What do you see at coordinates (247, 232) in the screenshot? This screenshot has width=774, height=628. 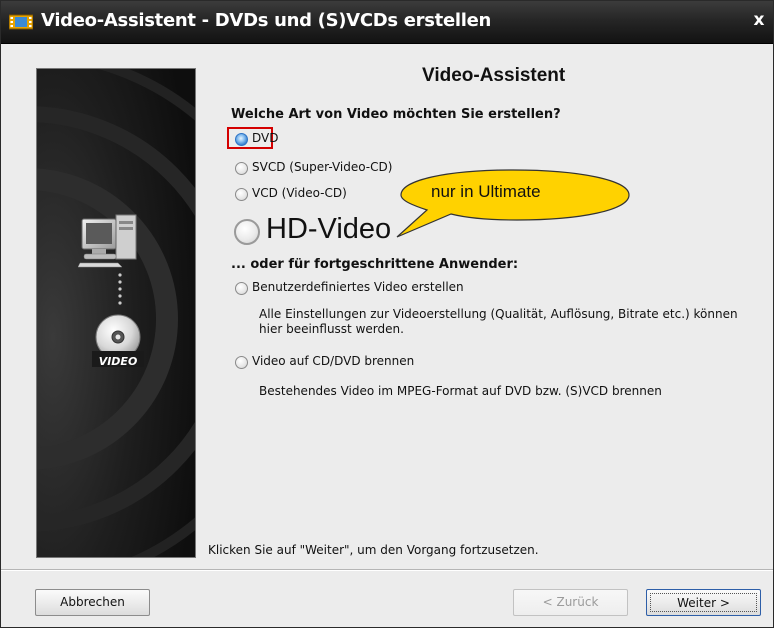 I see `radio-hd-video` at bounding box center [247, 232].